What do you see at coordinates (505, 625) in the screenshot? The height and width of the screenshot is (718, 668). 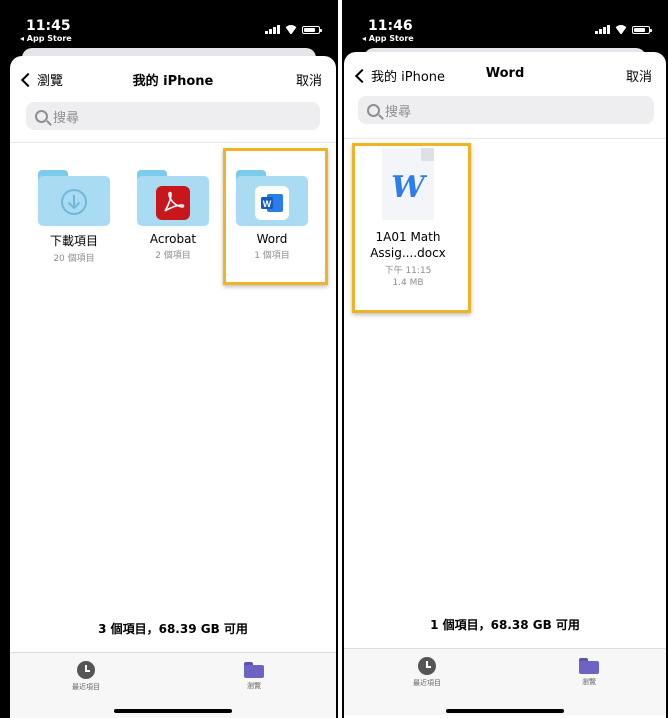 I see `storage-summary: 1 個項目，68.38 GB 可用` at bounding box center [505, 625].